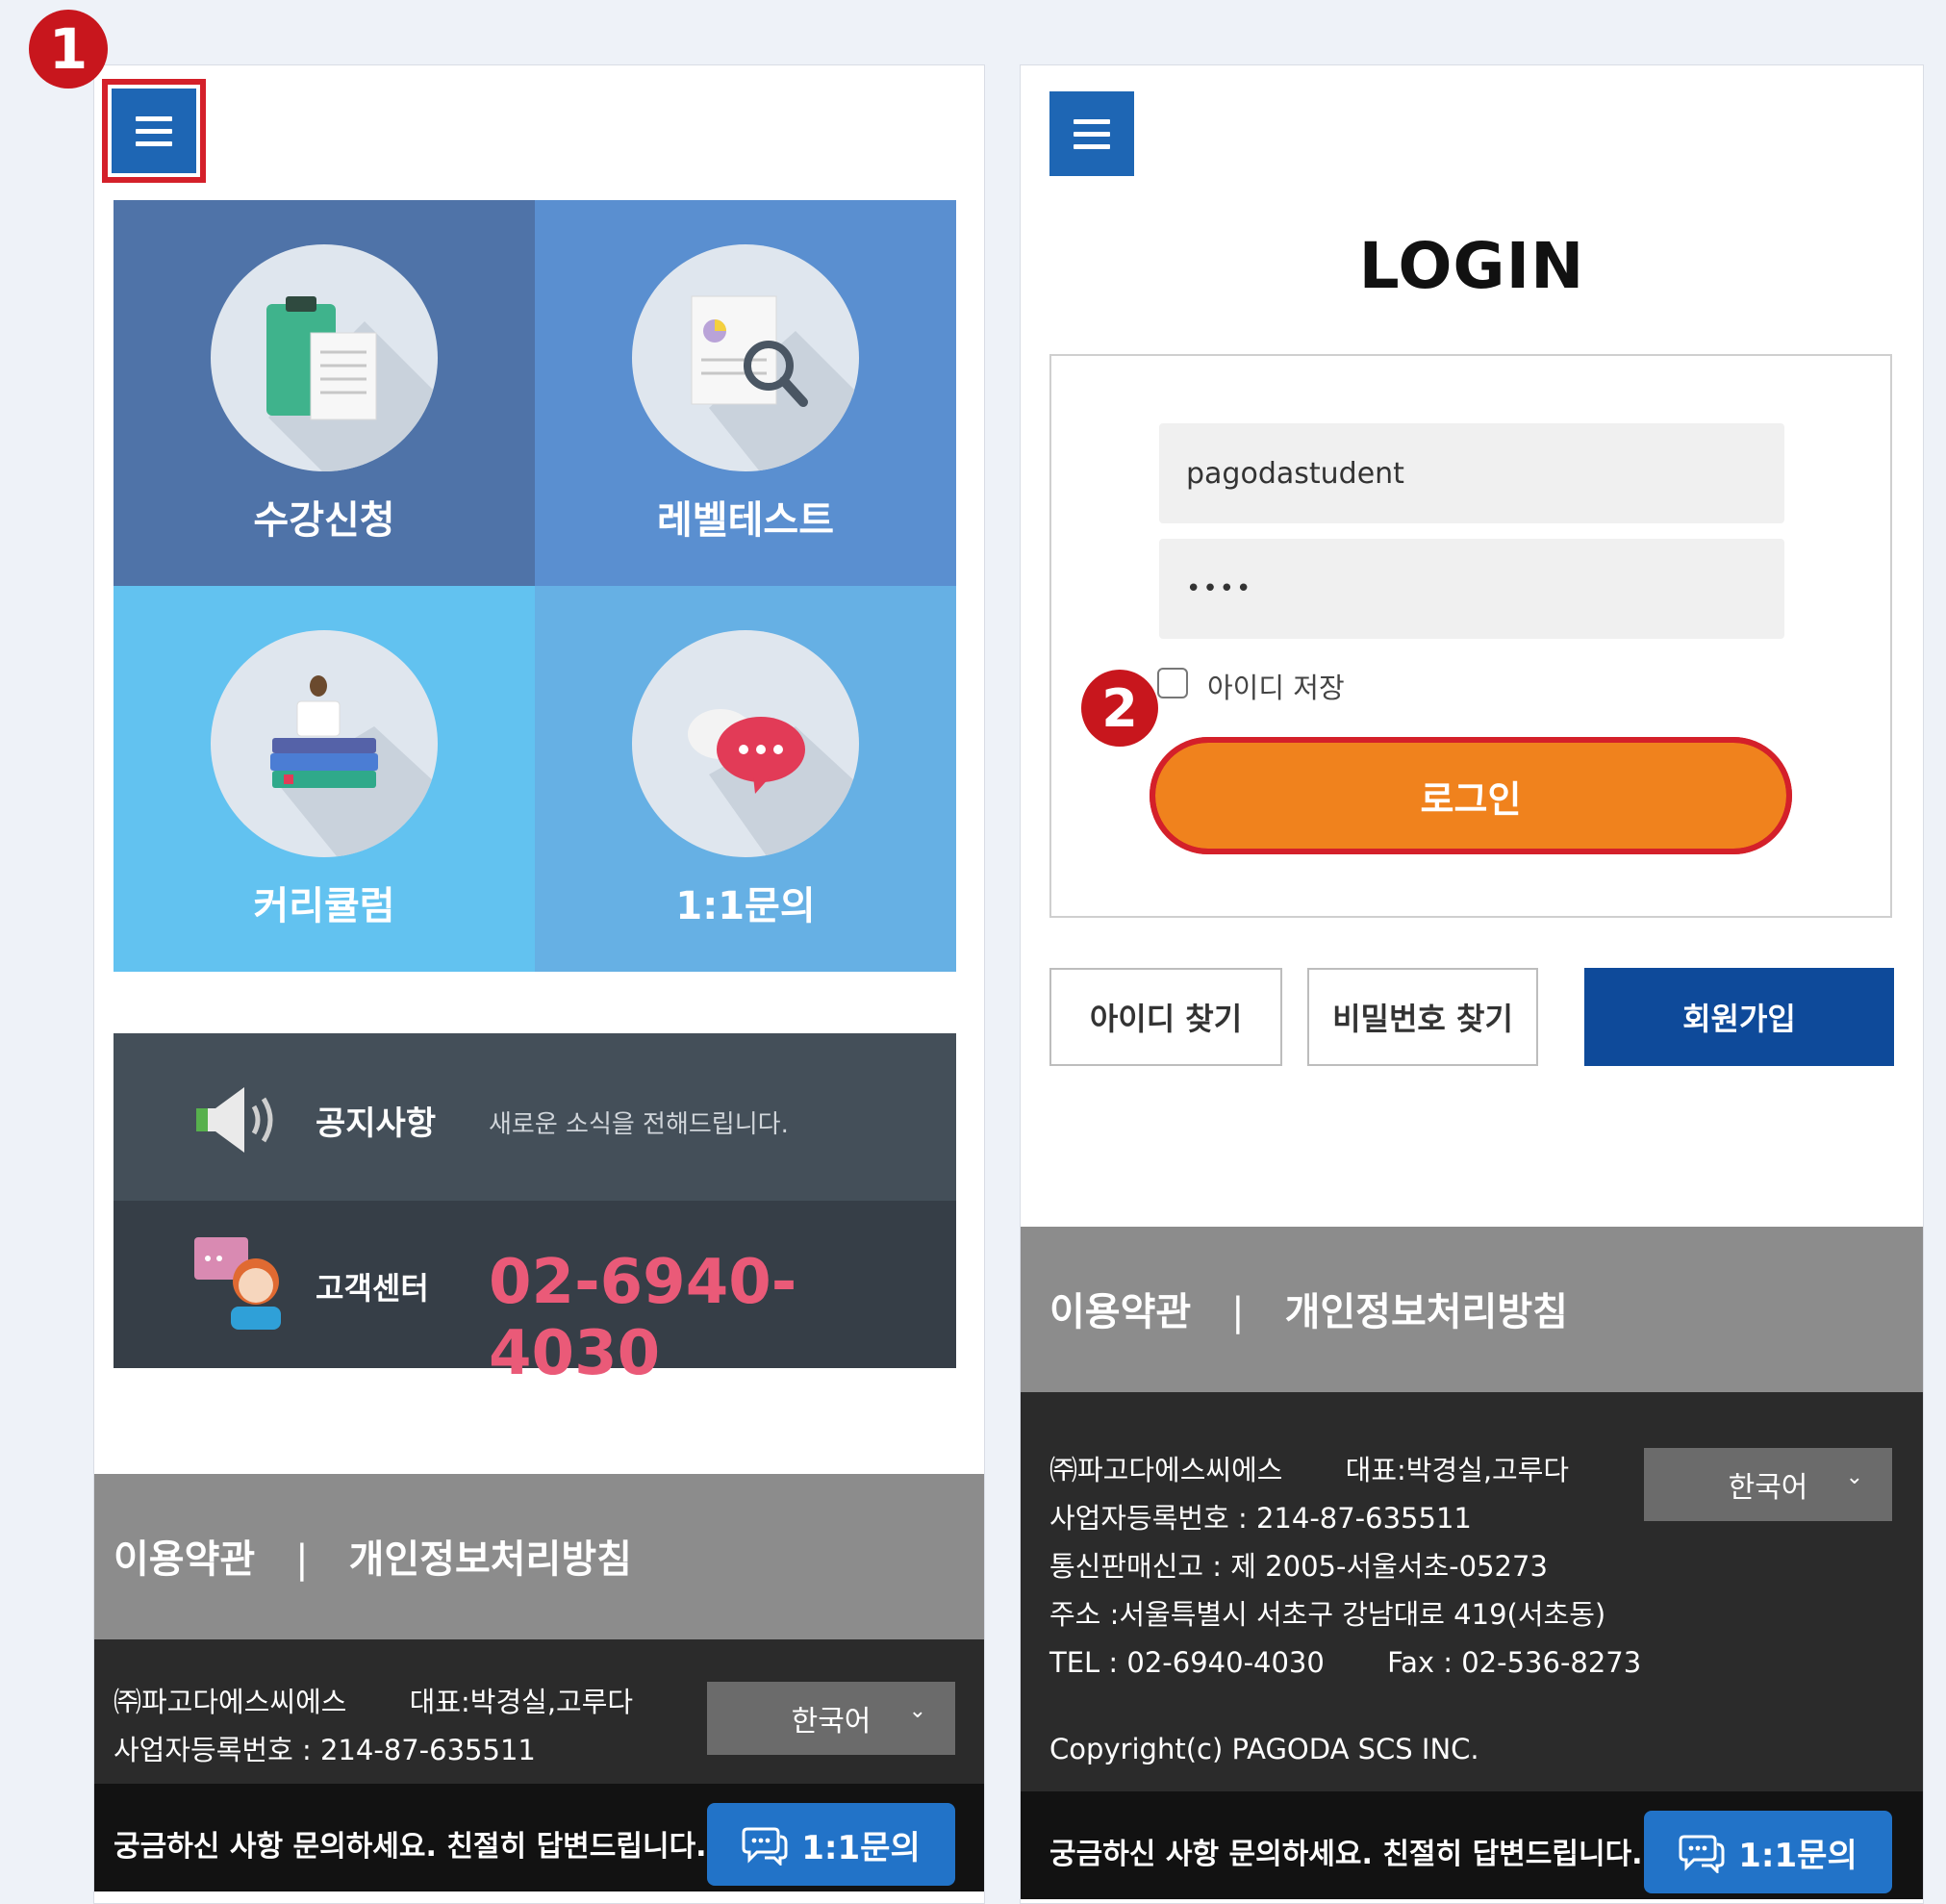 The height and width of the screenshot is (1904, 1946). I want to click on chat-bubble-icon, so click(745, 744).